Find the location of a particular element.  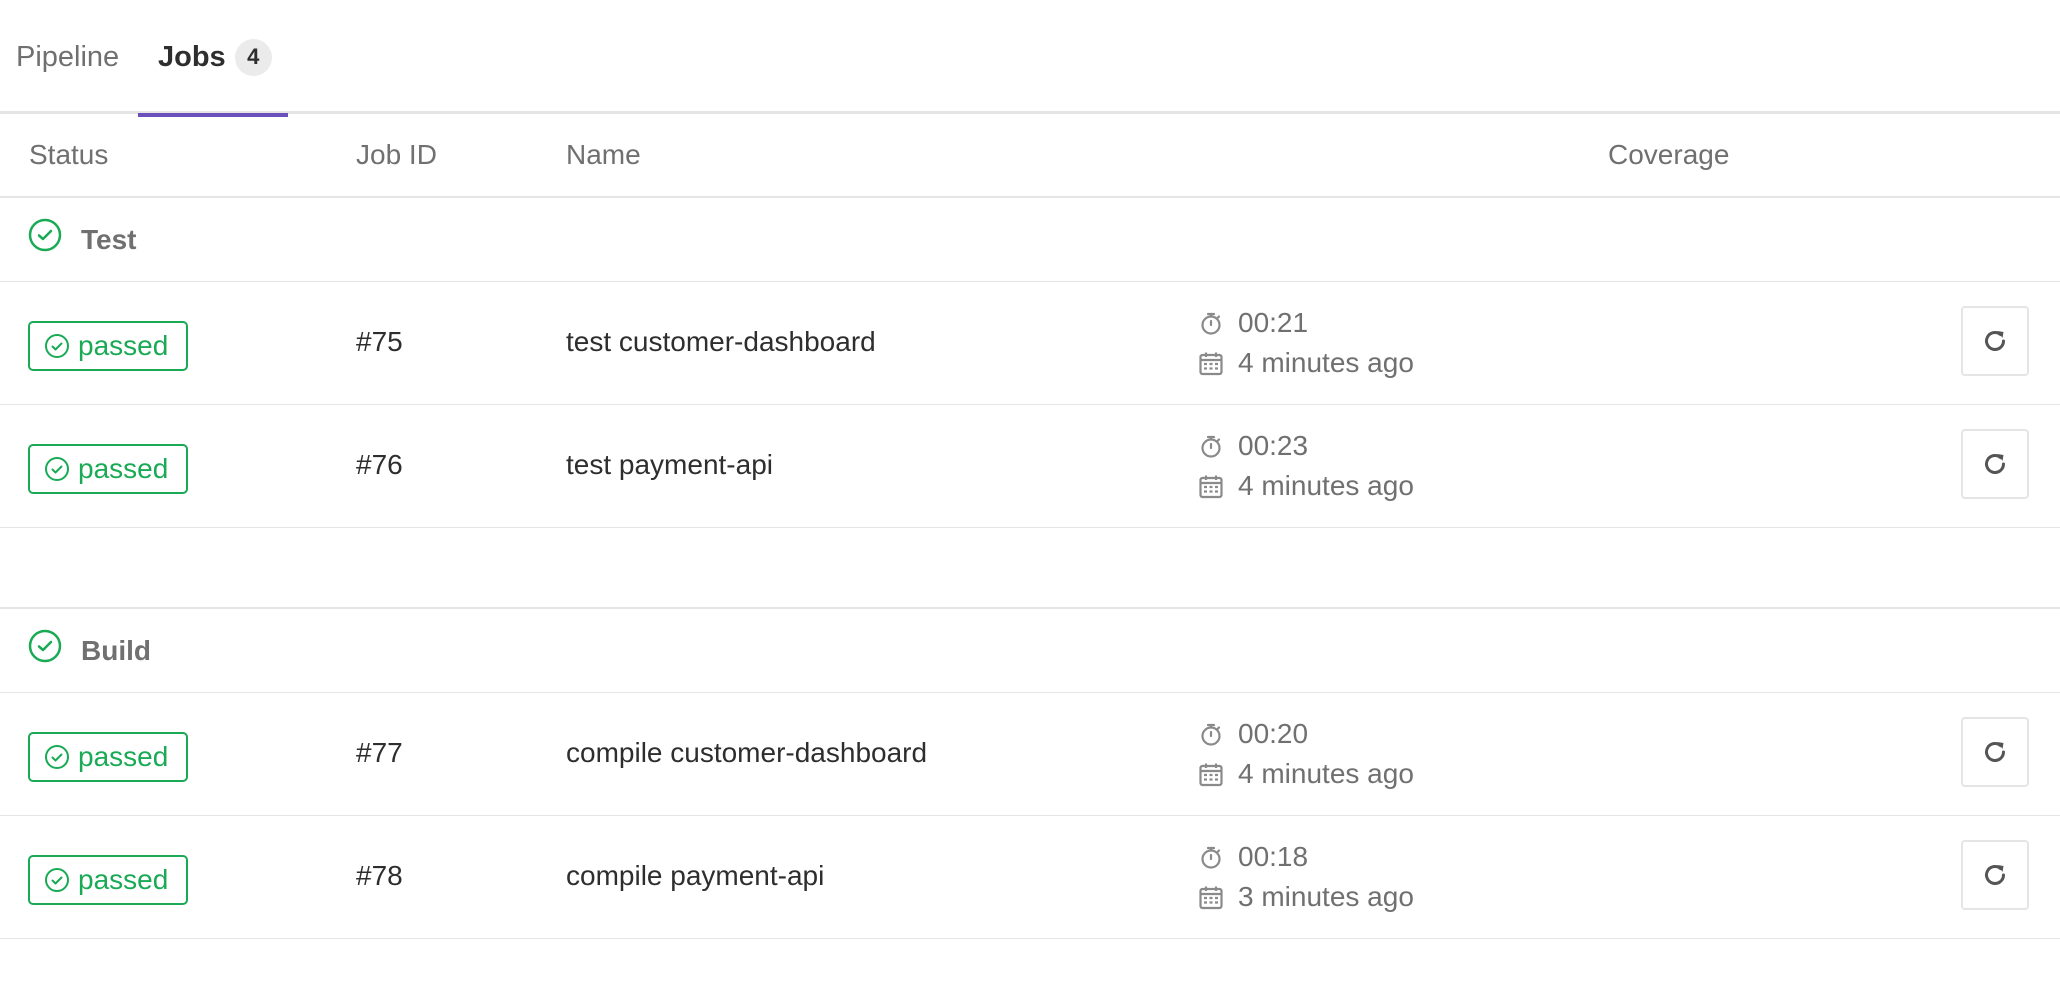

stage-row-build: Build is located at coordinates (1030, 651).